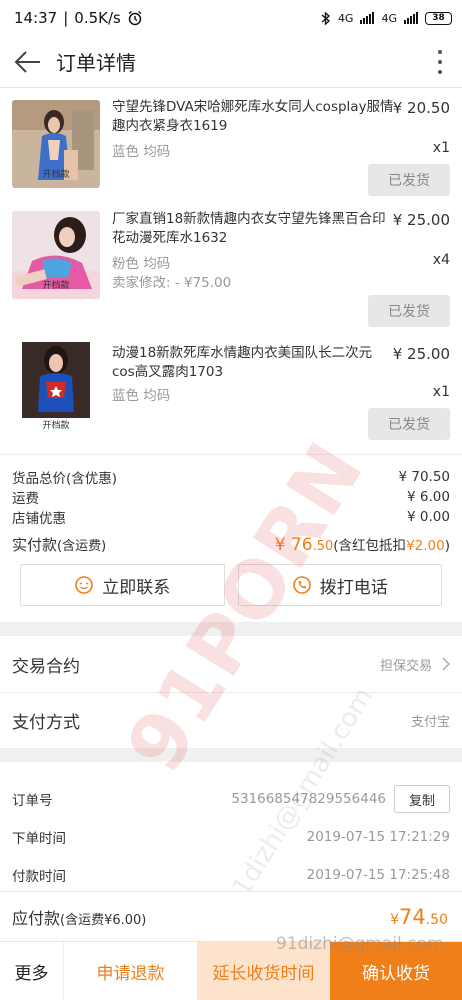 Image resolution: width=462 pixels, height=1000 pixels. I want to click on shipping-label: 运费, so click(25, 499).